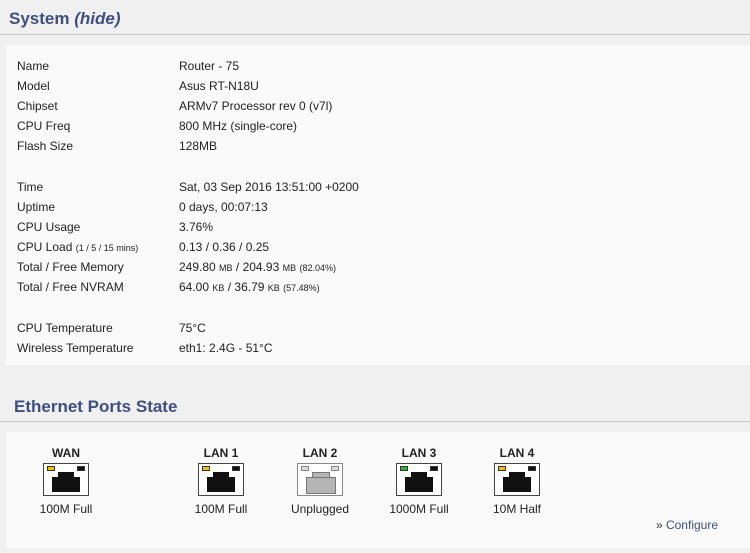 The width and height of the screenshot is (750, 553). Describe the element at coordinates (33, 86) in the screenshot. I see `model-label: Model` at that location.